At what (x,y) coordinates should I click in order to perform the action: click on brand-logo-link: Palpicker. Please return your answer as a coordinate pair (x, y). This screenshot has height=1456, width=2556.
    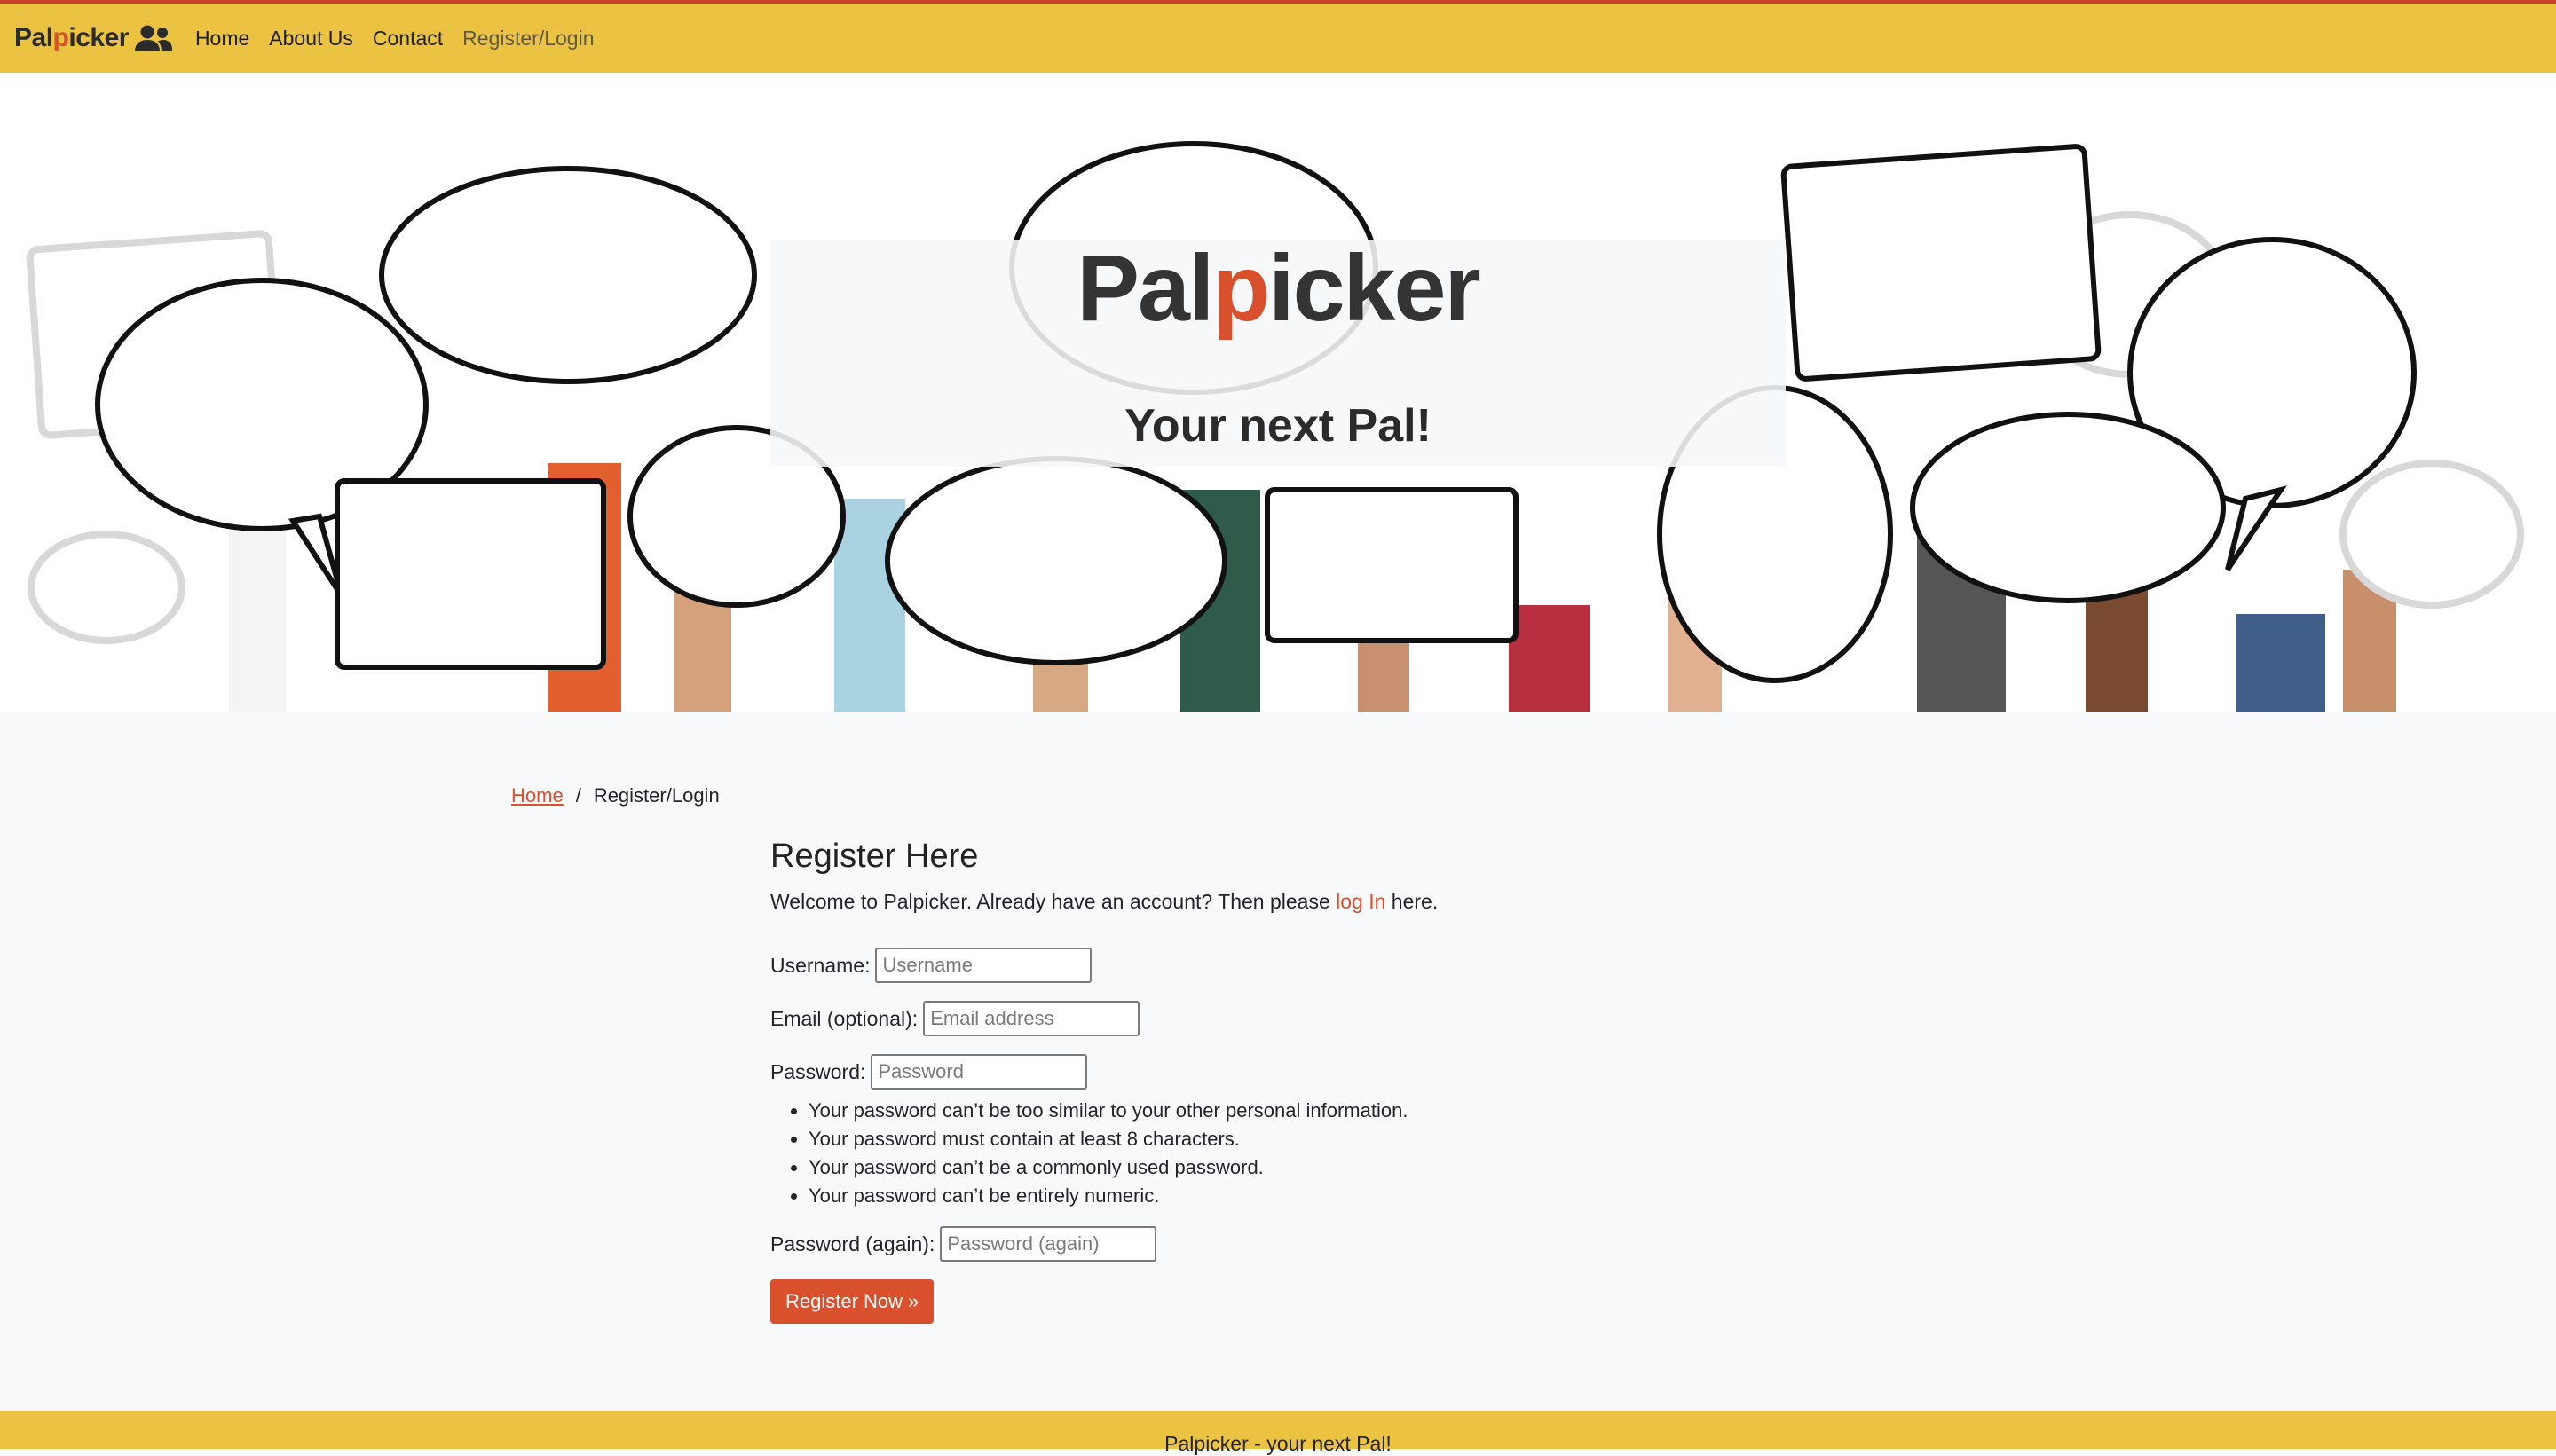
    Looking at the image, I should click on (93, 38).